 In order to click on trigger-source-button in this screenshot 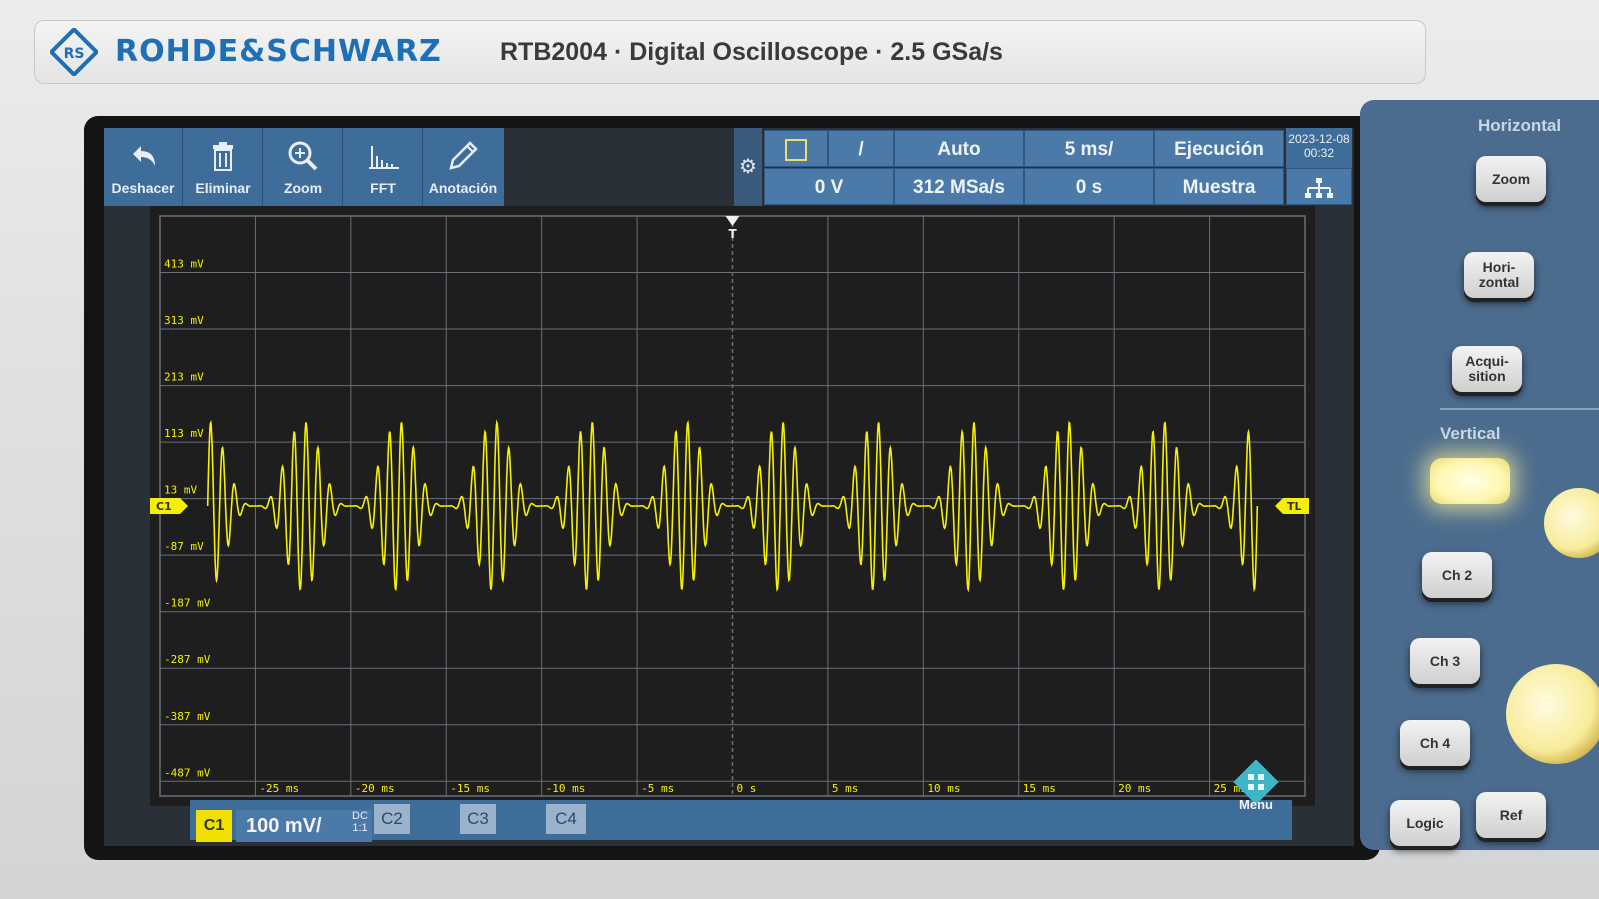, I will do `click(796, 148)`.